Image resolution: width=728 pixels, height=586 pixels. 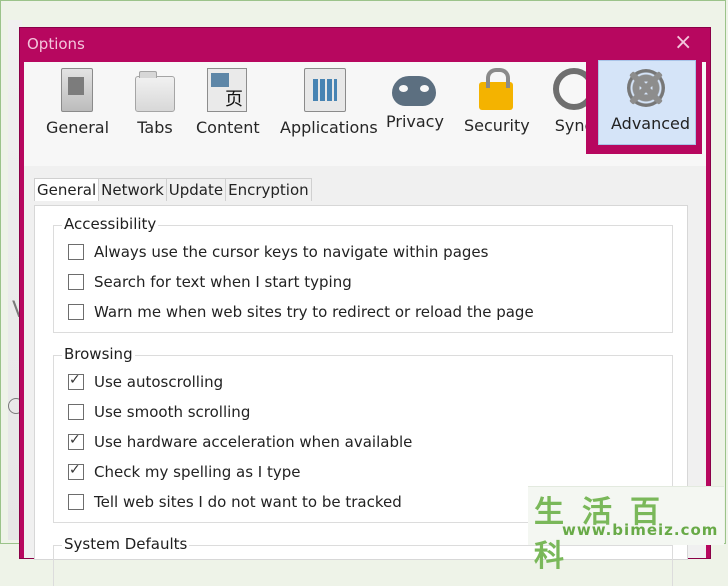 I want to click on watermark-url: www.bimeiz.com, so click(x=640, y=530).